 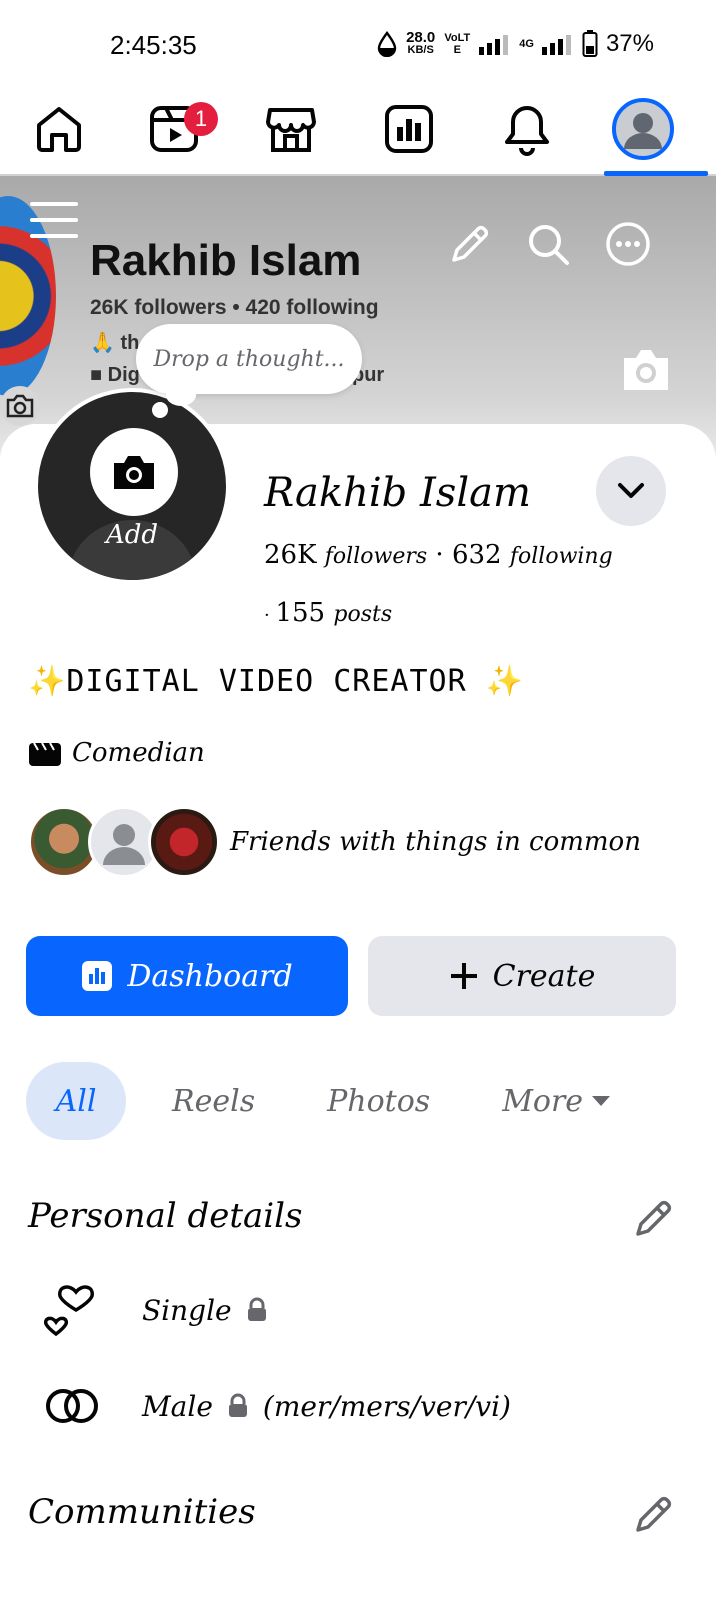 I want to click on home-icon, so click(x=59, y=129).